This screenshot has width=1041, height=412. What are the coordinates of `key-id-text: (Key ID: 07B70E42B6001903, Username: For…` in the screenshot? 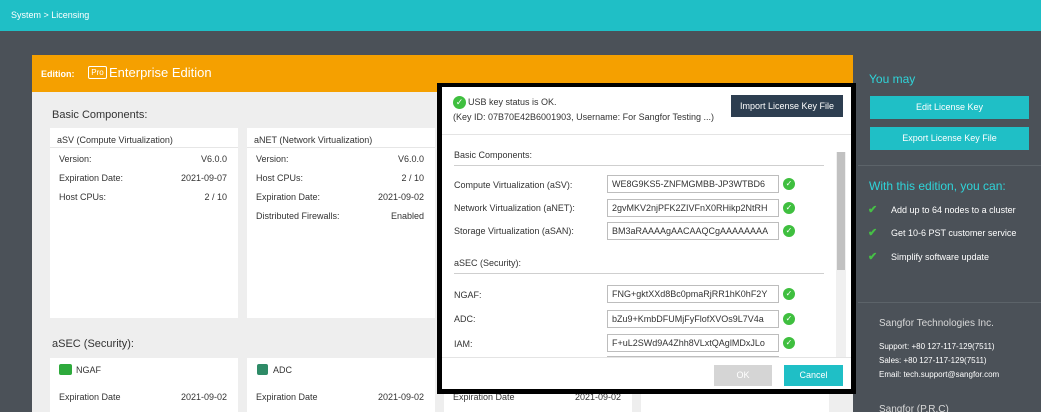 It's located at (583, 117).